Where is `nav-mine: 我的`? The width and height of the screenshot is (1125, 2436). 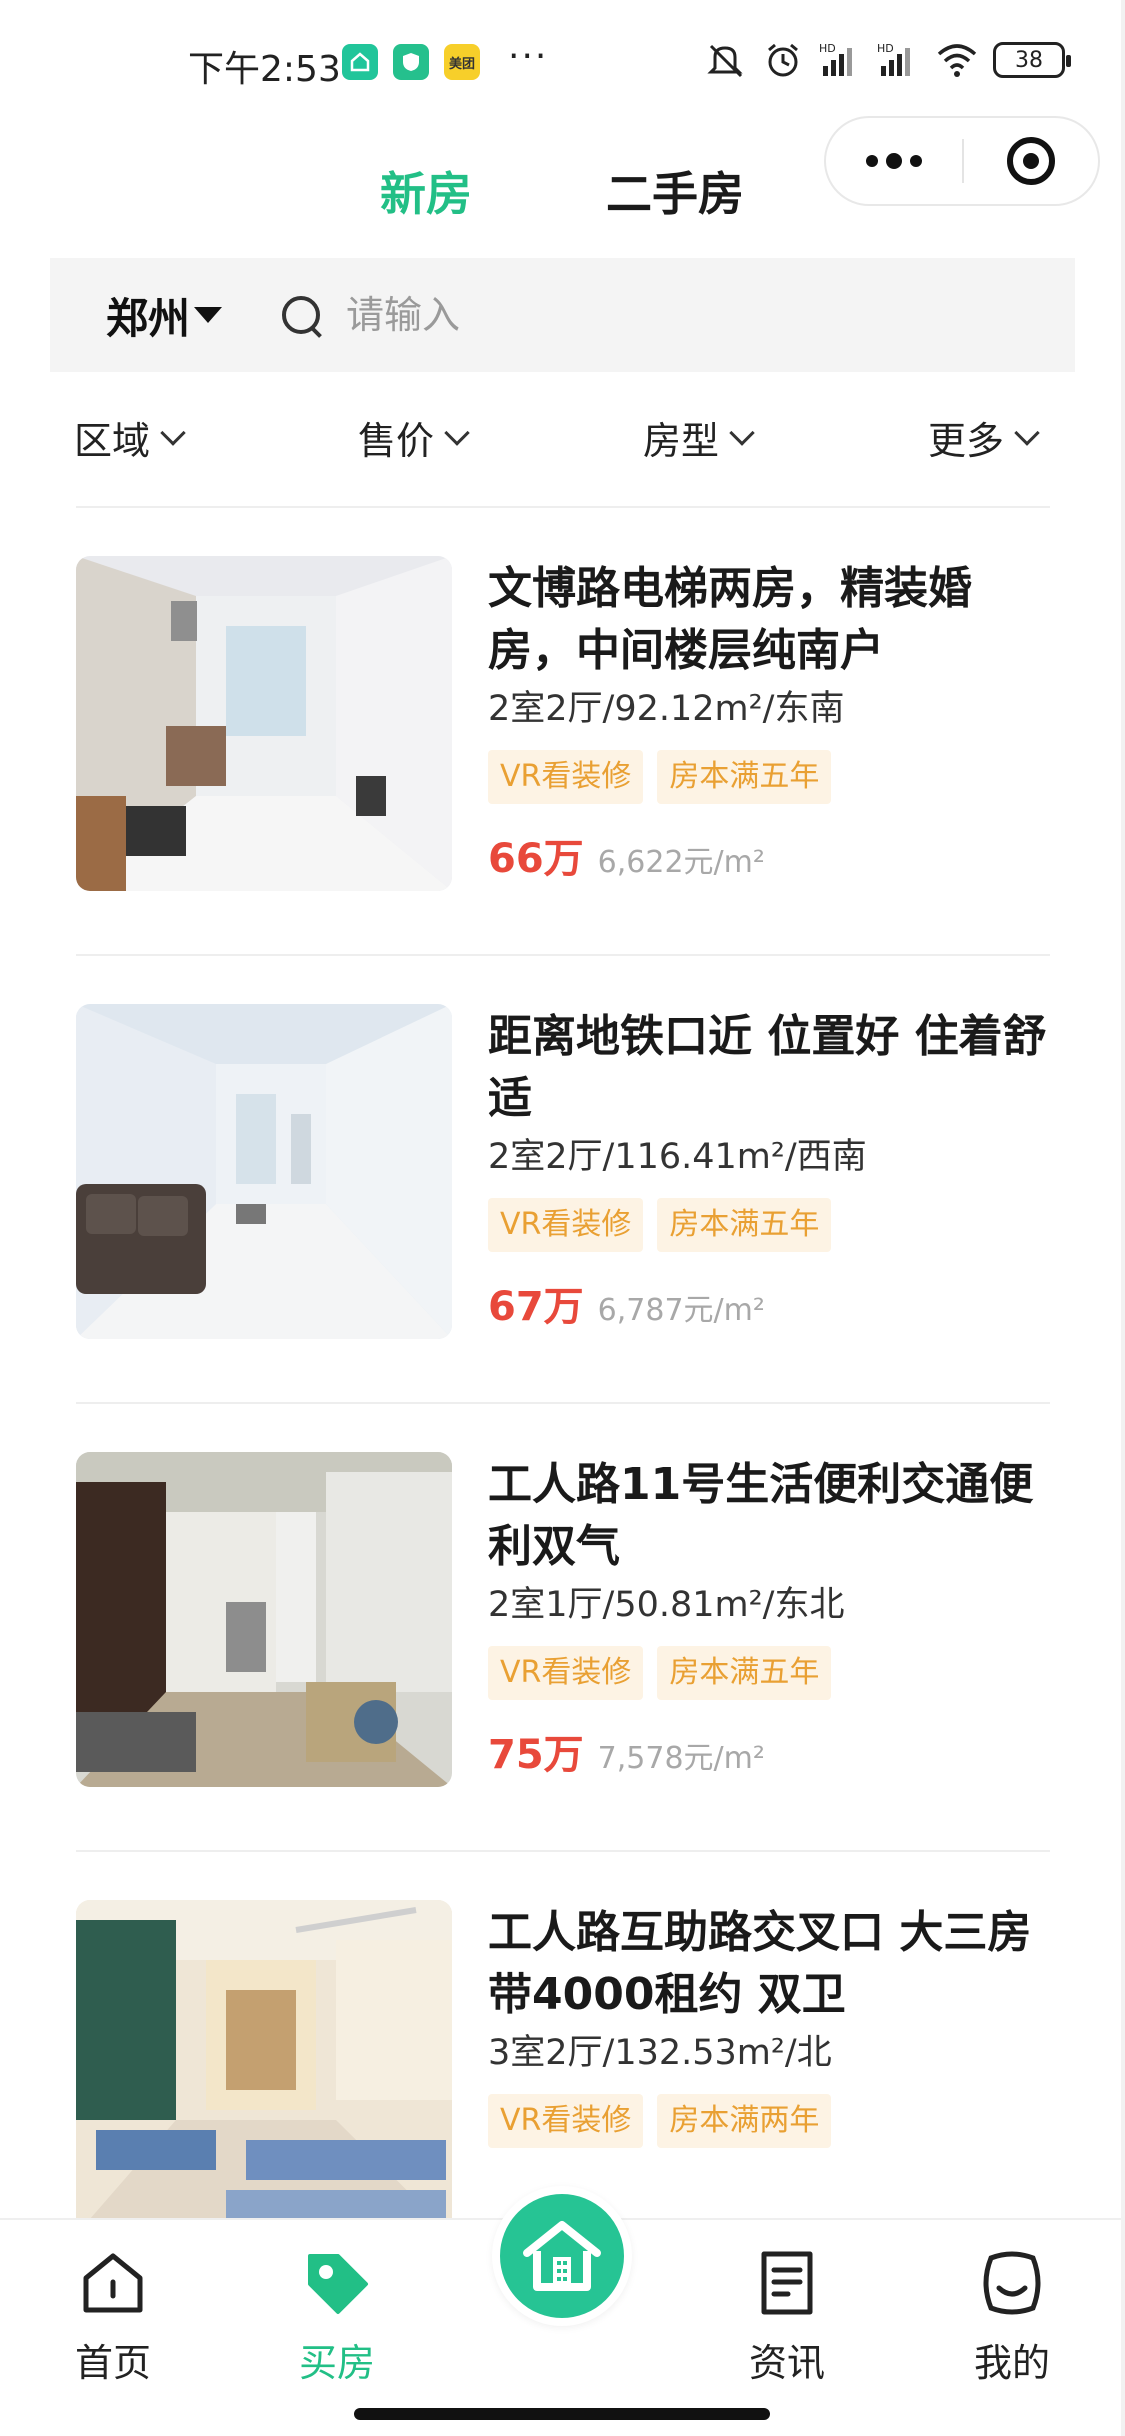 nav-mine: 我的 is located at coordinates (1012, 2317).